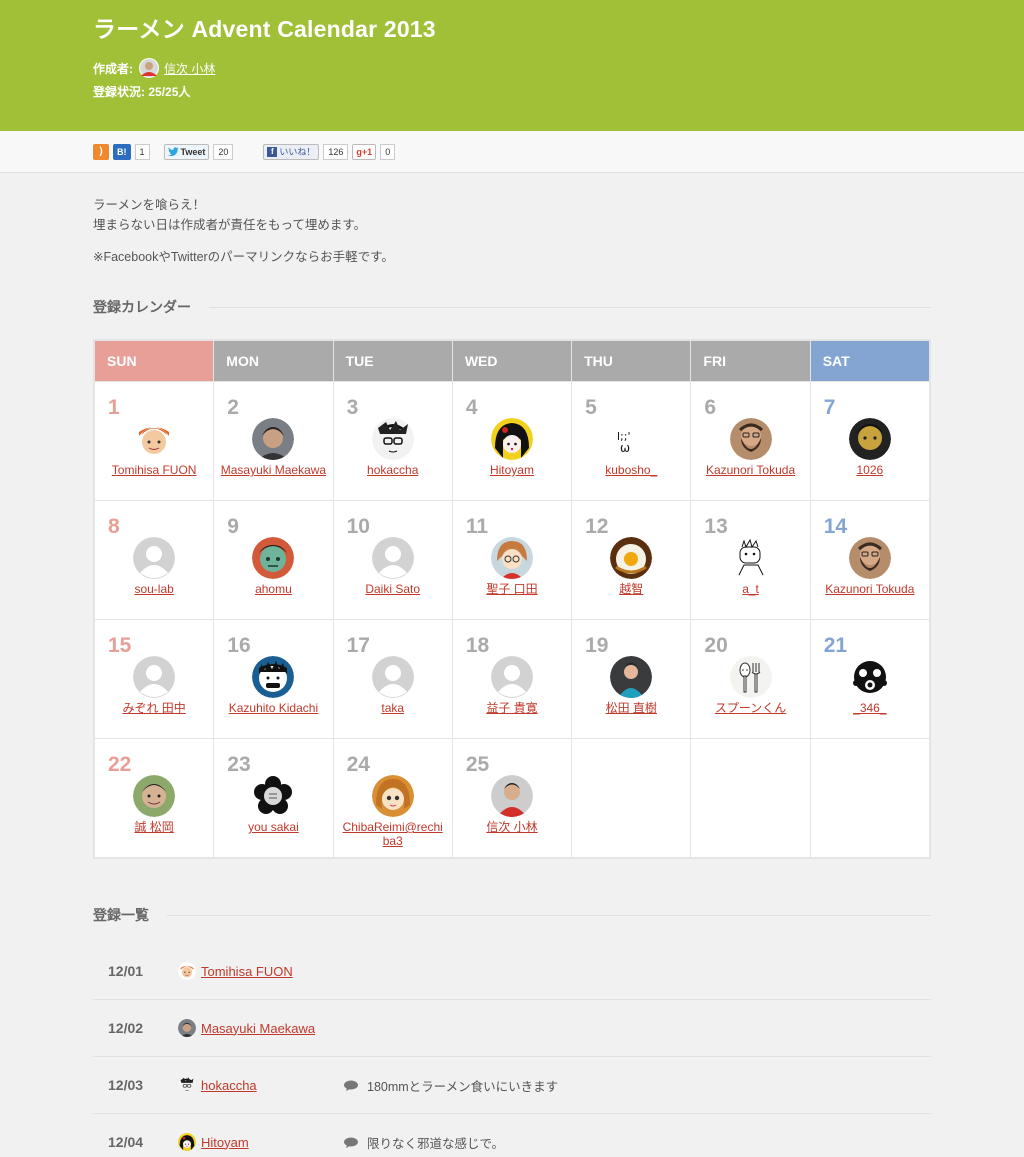  What do you see at coordinates (393, 589) in the screenshot?
I see `entry-author-link: Daiki Sato` at bounding box center [393, 589].